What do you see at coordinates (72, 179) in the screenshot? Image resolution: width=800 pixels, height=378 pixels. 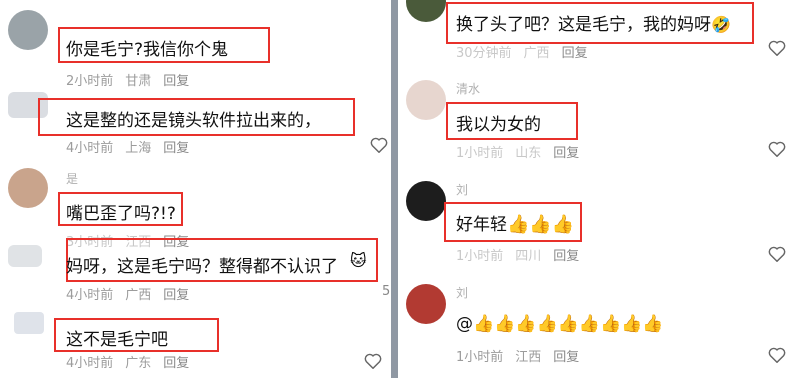 I see `username: 是` at bounding box center [72, 179].